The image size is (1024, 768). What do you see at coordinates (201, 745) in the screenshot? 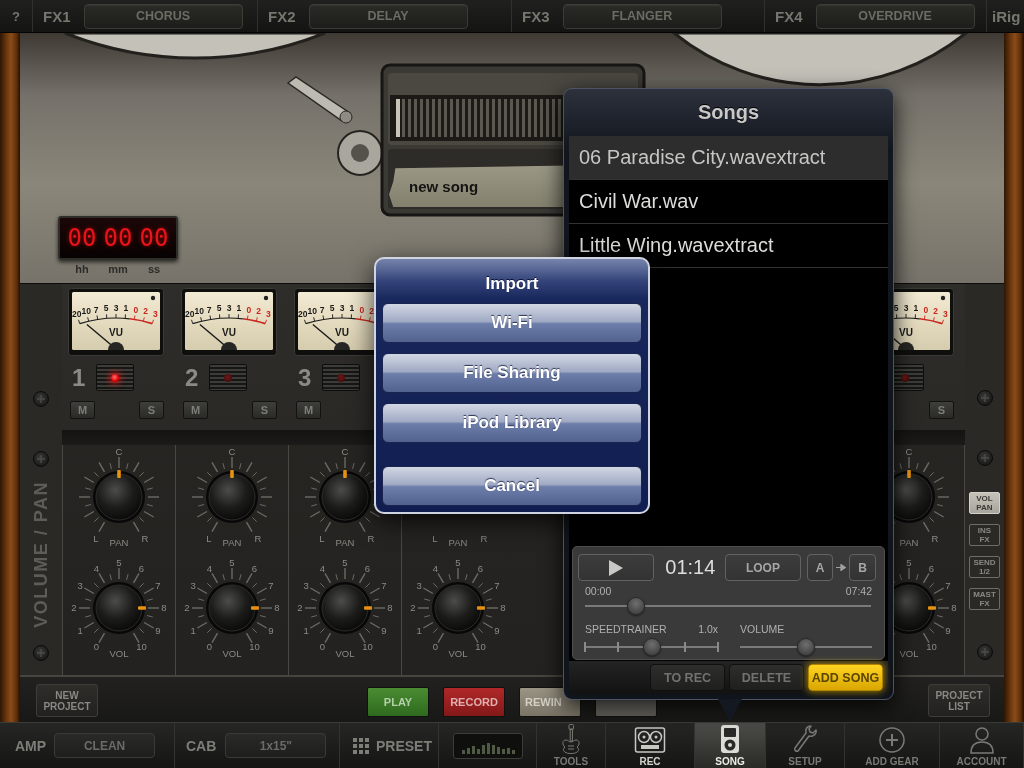
I see `cab-label: CAB` at bounding box center [201, 745].